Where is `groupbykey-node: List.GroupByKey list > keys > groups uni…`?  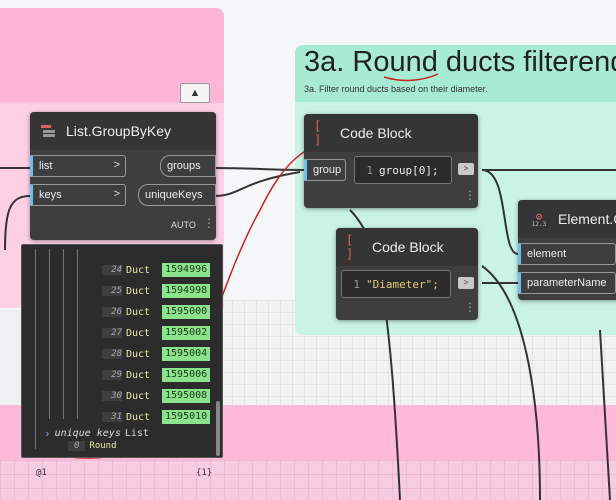
groupbykey-node: List.GroupByKey list > keys > groups uni… is located at coordinates (123, 176).